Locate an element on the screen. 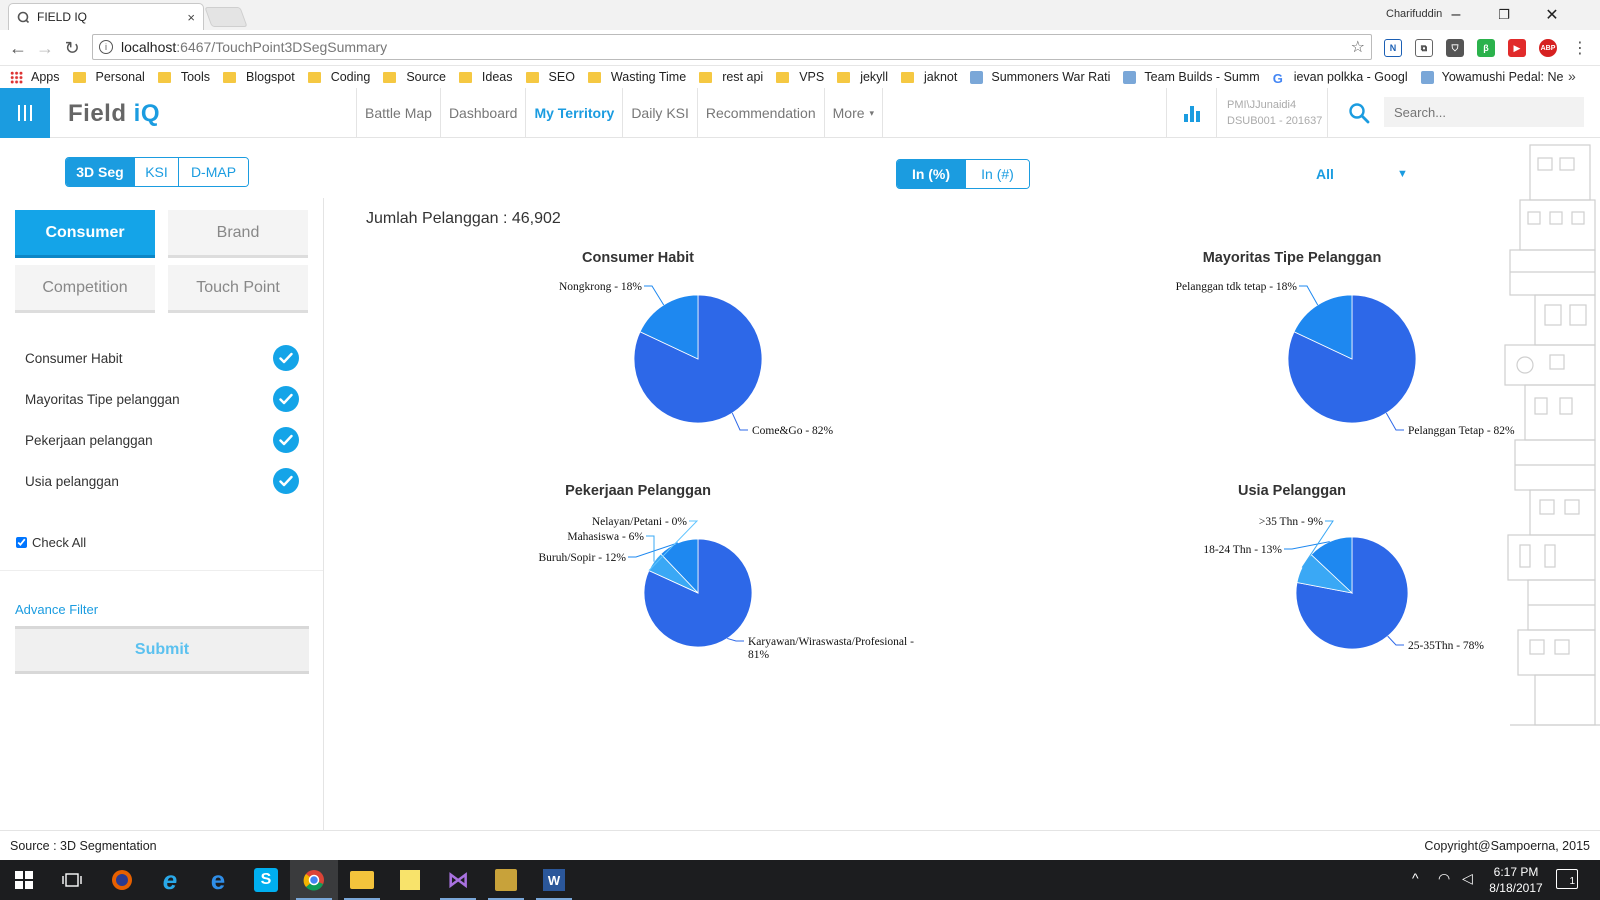 The height and width of the screenshot is (900, 1600). tray-chevron-icon: ^ is located at coordinates (1415, 878).